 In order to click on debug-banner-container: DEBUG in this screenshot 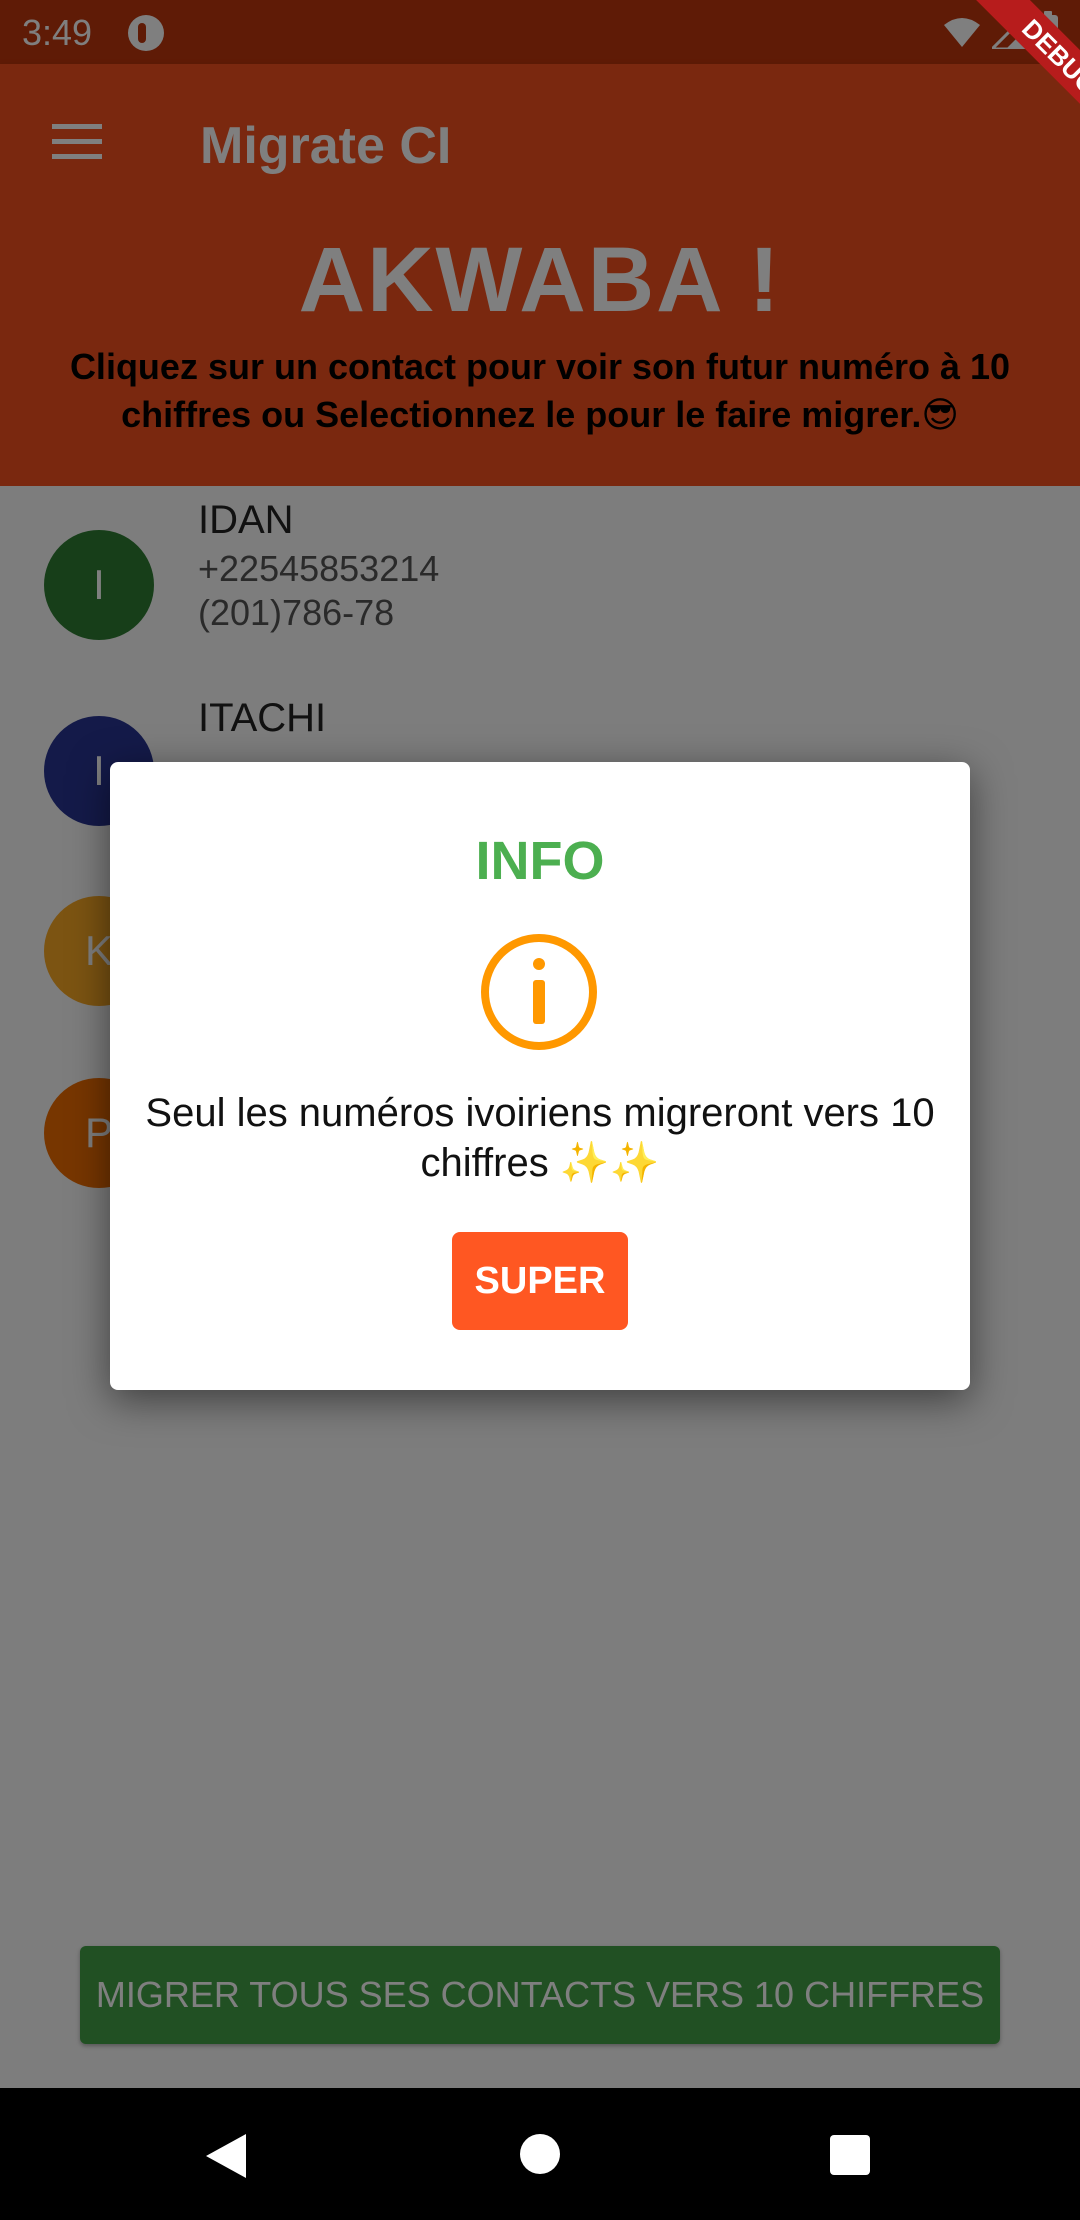, I will do `click(1000, 80)`.